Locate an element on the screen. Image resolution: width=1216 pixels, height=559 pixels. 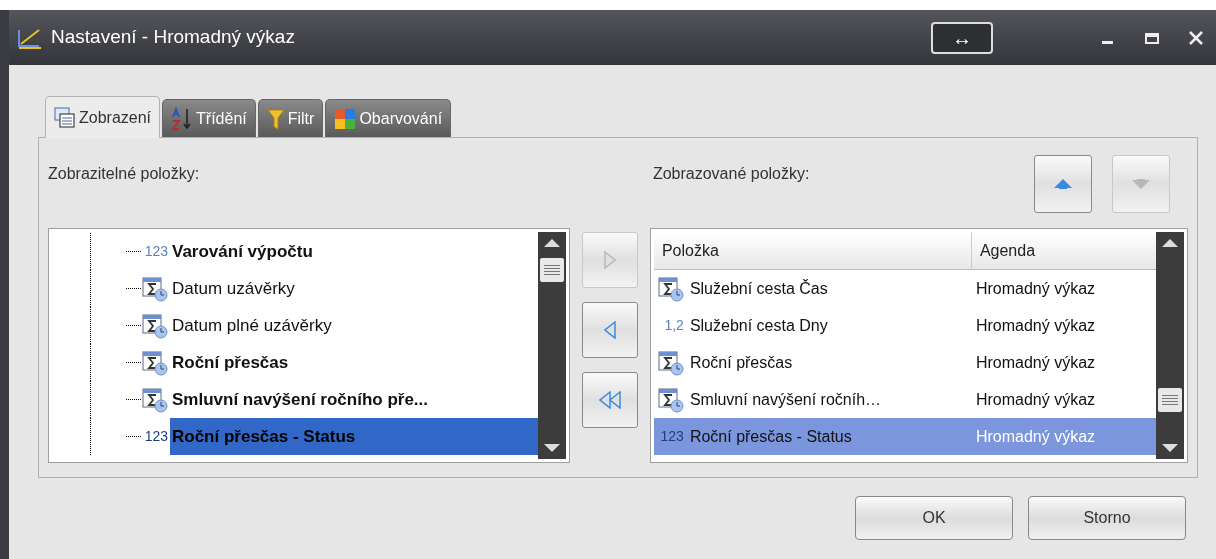
tab: Zobrazení is located at coordinates (103, 117).